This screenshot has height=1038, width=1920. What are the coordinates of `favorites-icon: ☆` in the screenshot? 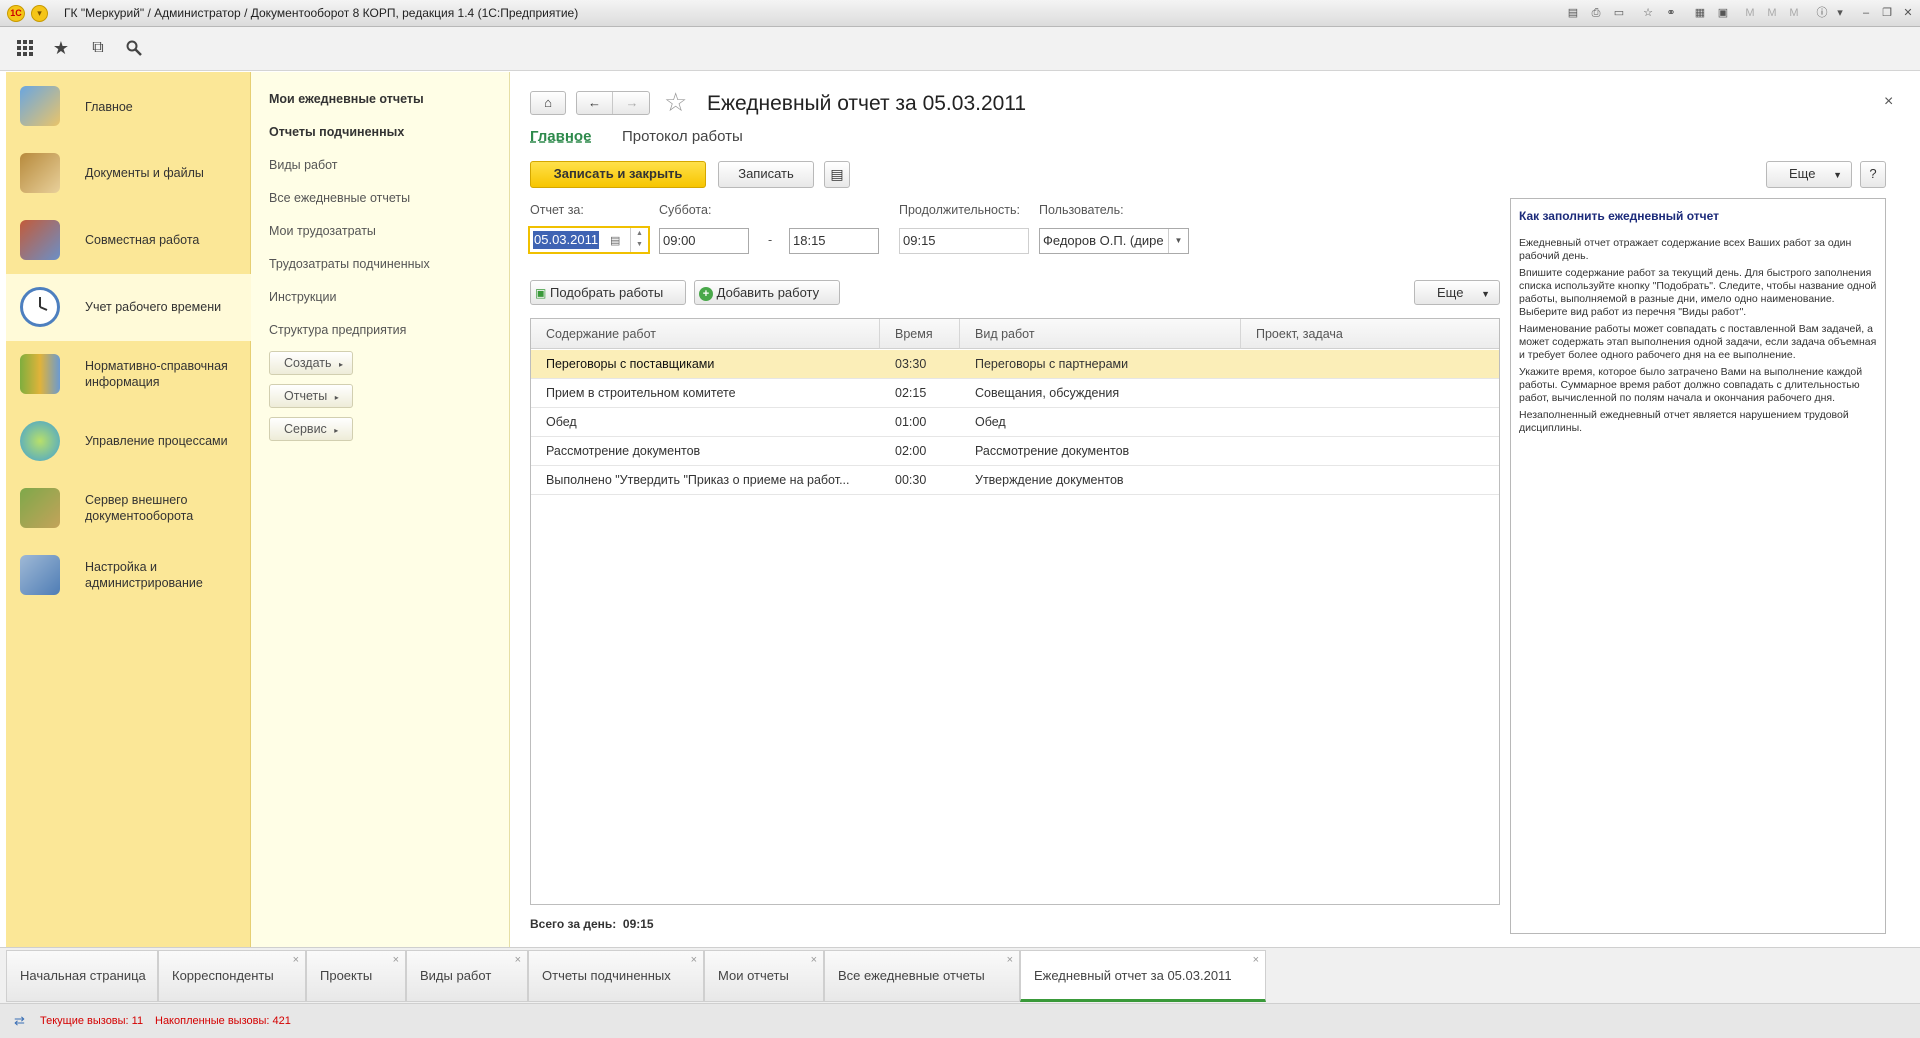 It's located at (1648, 13).